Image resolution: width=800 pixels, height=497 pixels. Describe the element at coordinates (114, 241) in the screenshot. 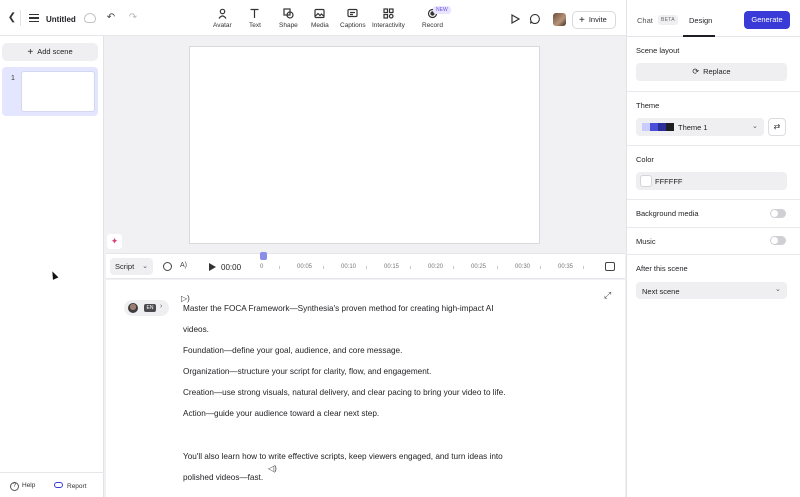

I see `magic-sparkle-icon: ✦` at that location.